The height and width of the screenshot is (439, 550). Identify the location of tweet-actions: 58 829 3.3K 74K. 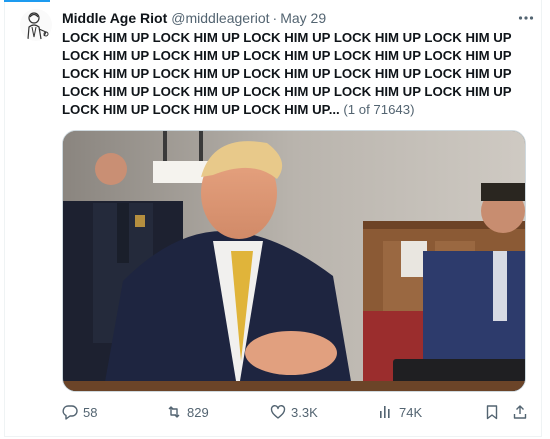
(297, 412).